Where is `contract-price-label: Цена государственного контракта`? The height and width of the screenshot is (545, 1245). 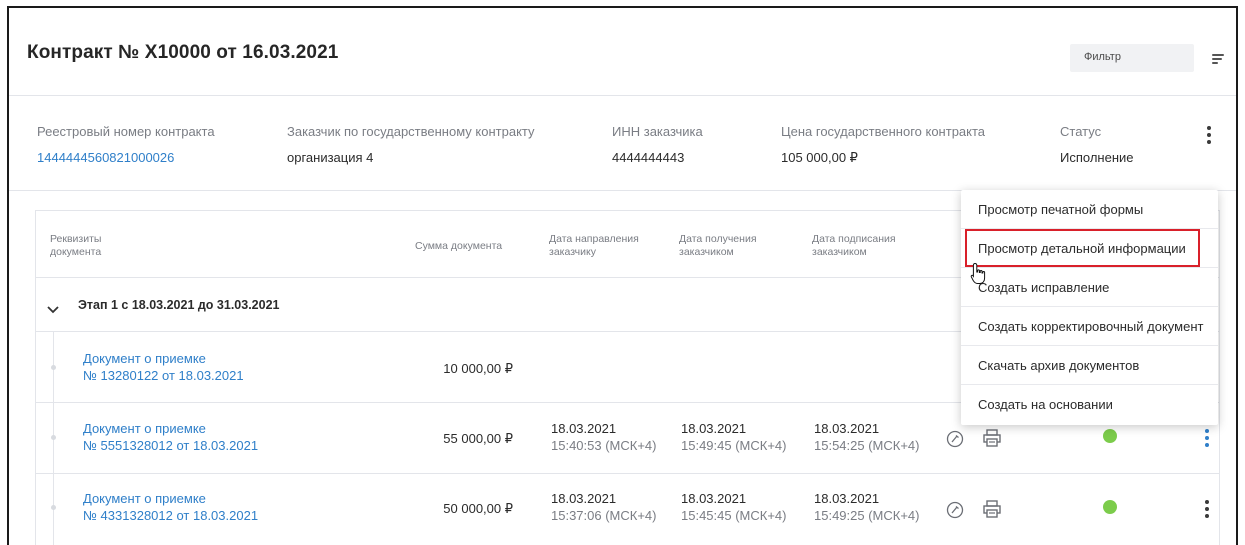 contract-price-label: Цена государственного контракта is located at coordinates (883, 131).